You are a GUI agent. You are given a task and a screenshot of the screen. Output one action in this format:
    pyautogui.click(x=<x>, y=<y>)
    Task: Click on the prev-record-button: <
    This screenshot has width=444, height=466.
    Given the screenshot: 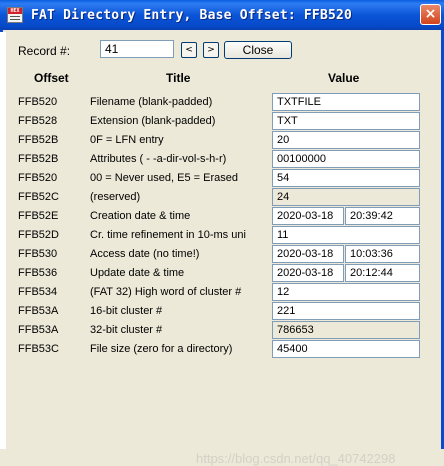 What is the action you would take?
    pyautogui.click(x=189, y=50)
    